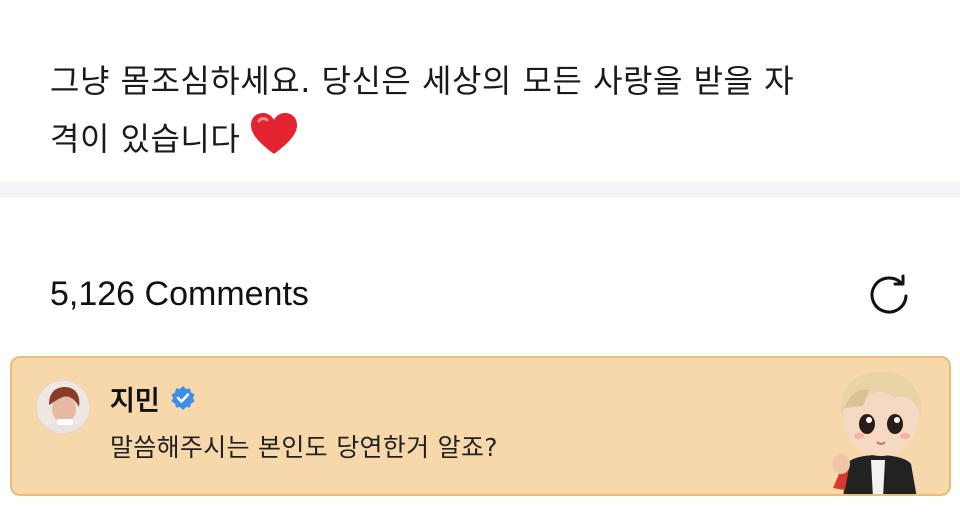 This screenshot has width=960, height=529. I want to click on refresh-button, so click(889, 294).